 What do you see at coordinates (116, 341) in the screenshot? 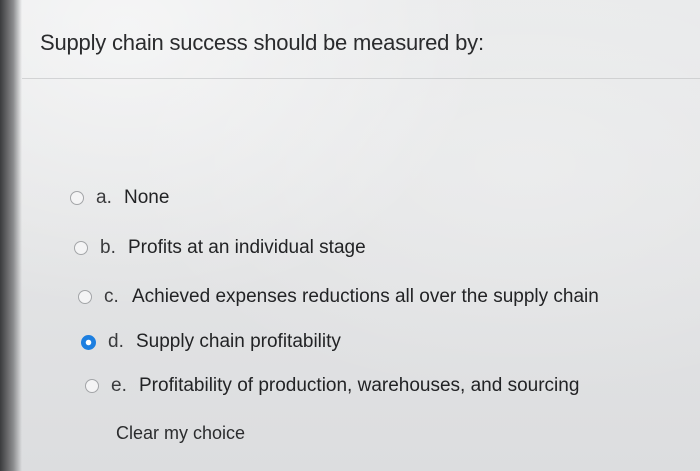
I see `option-letter: d.` at bounding box center [116, 341].